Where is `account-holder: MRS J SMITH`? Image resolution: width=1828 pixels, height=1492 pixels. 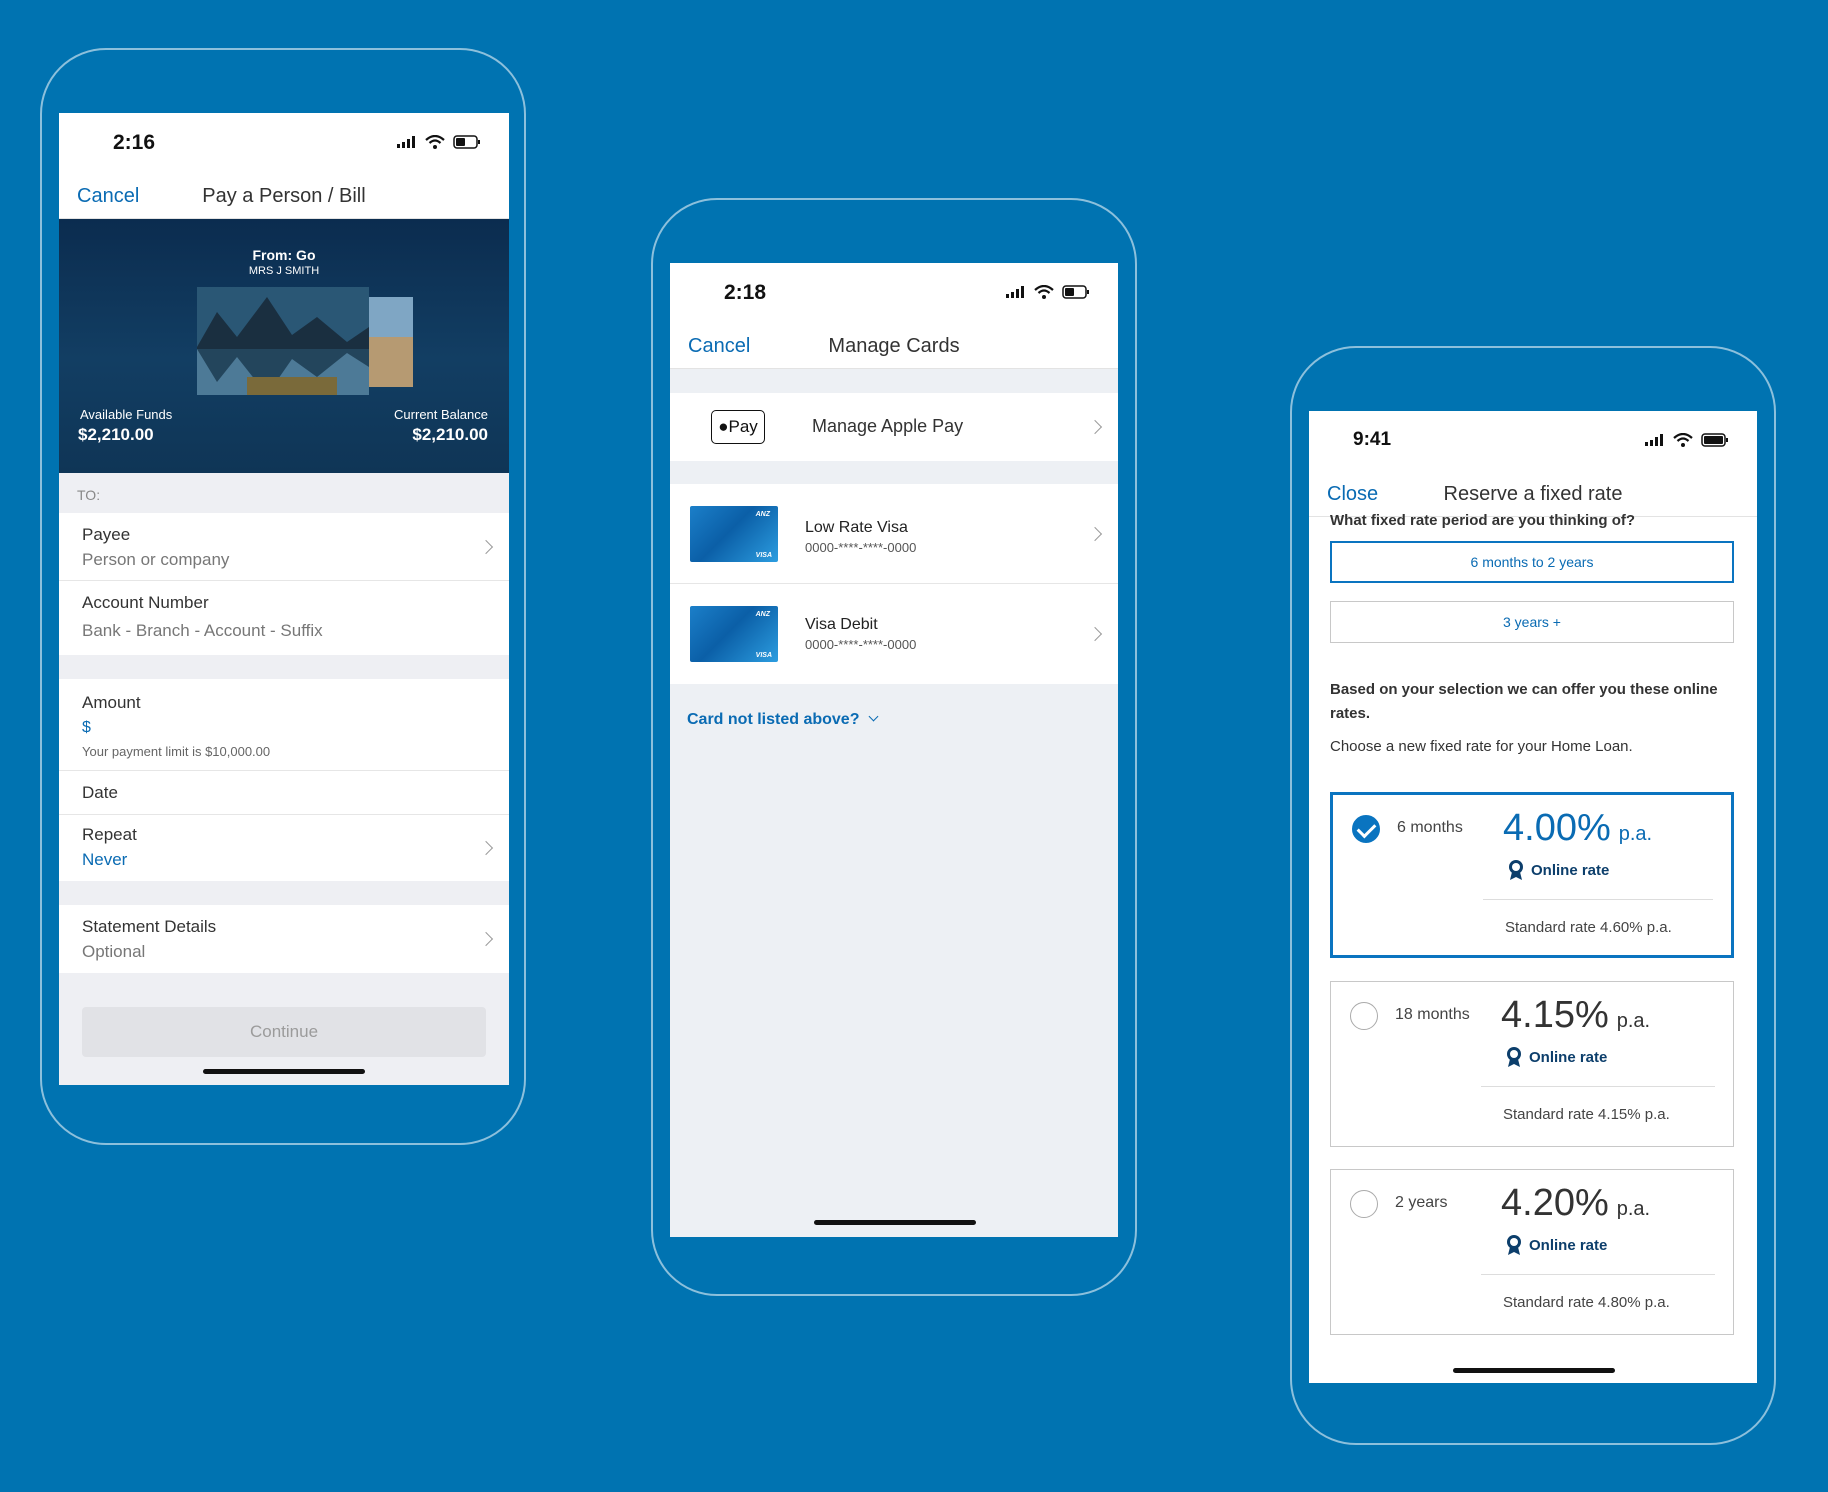
account-holder: MRS J SMITH is located at coordinates (284, 271).